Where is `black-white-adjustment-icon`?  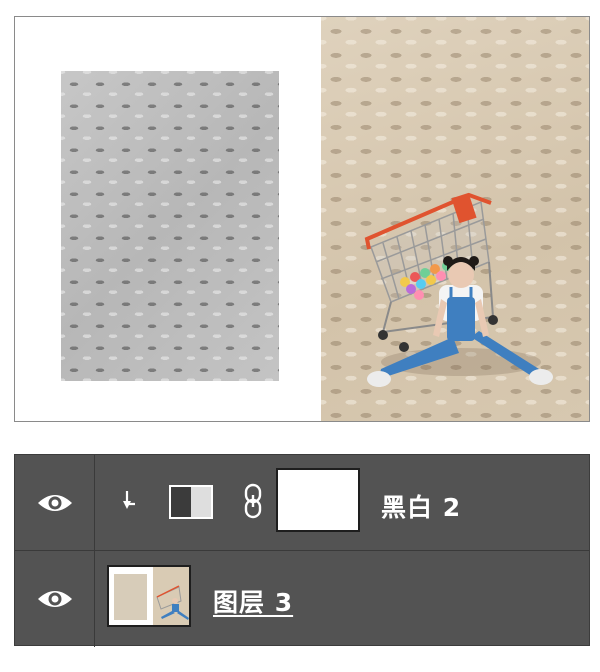 black-white-adjustment-icon is located at coordinates (191, 502).